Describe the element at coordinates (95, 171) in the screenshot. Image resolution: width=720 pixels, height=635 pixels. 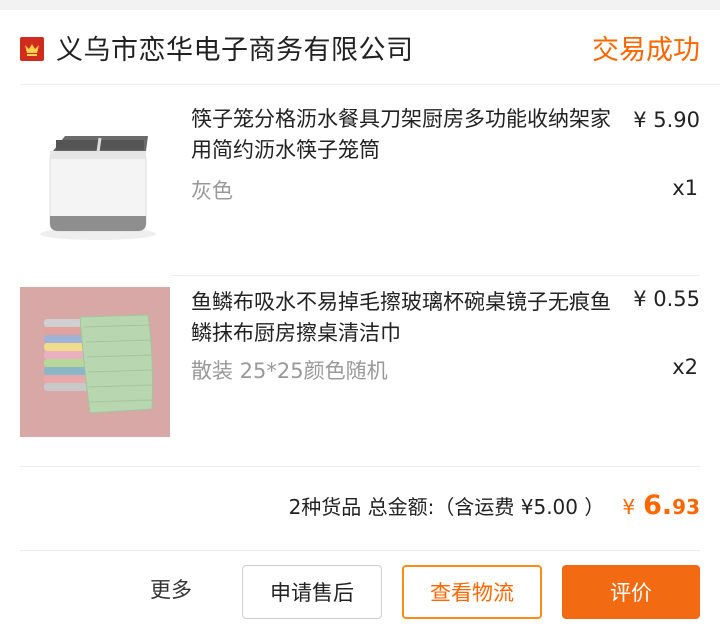
I see `utensil-holder-image` at that location.